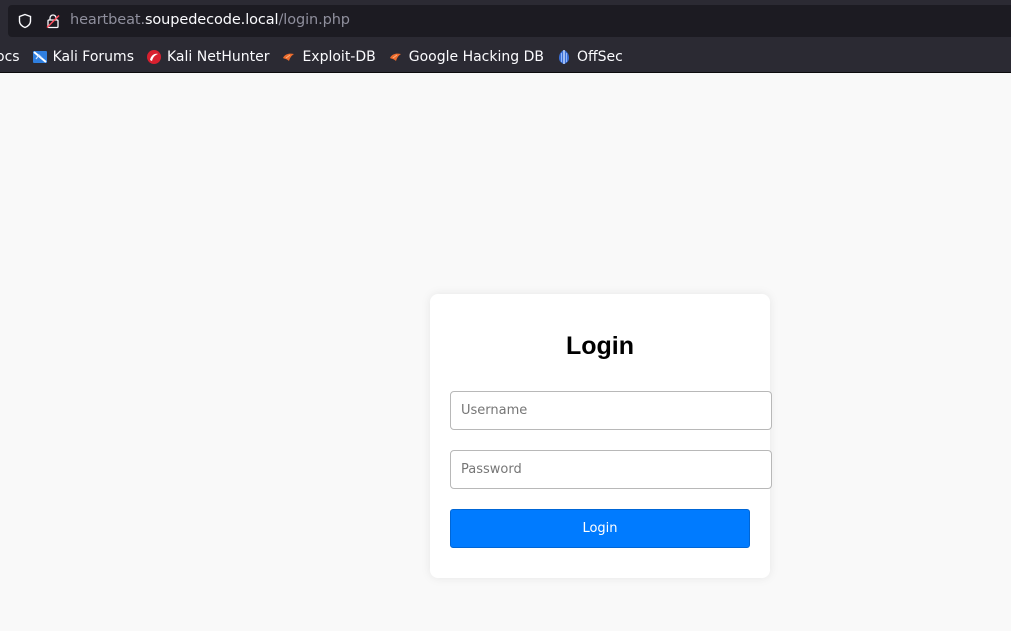 The width and height of the screenshot is (1011, 631). What do you see at coordinates (509, 21) in the screenshot?
I see `address-bar: heartbeat.soupedecode.local/login.php` at bounding box center [509, 21].